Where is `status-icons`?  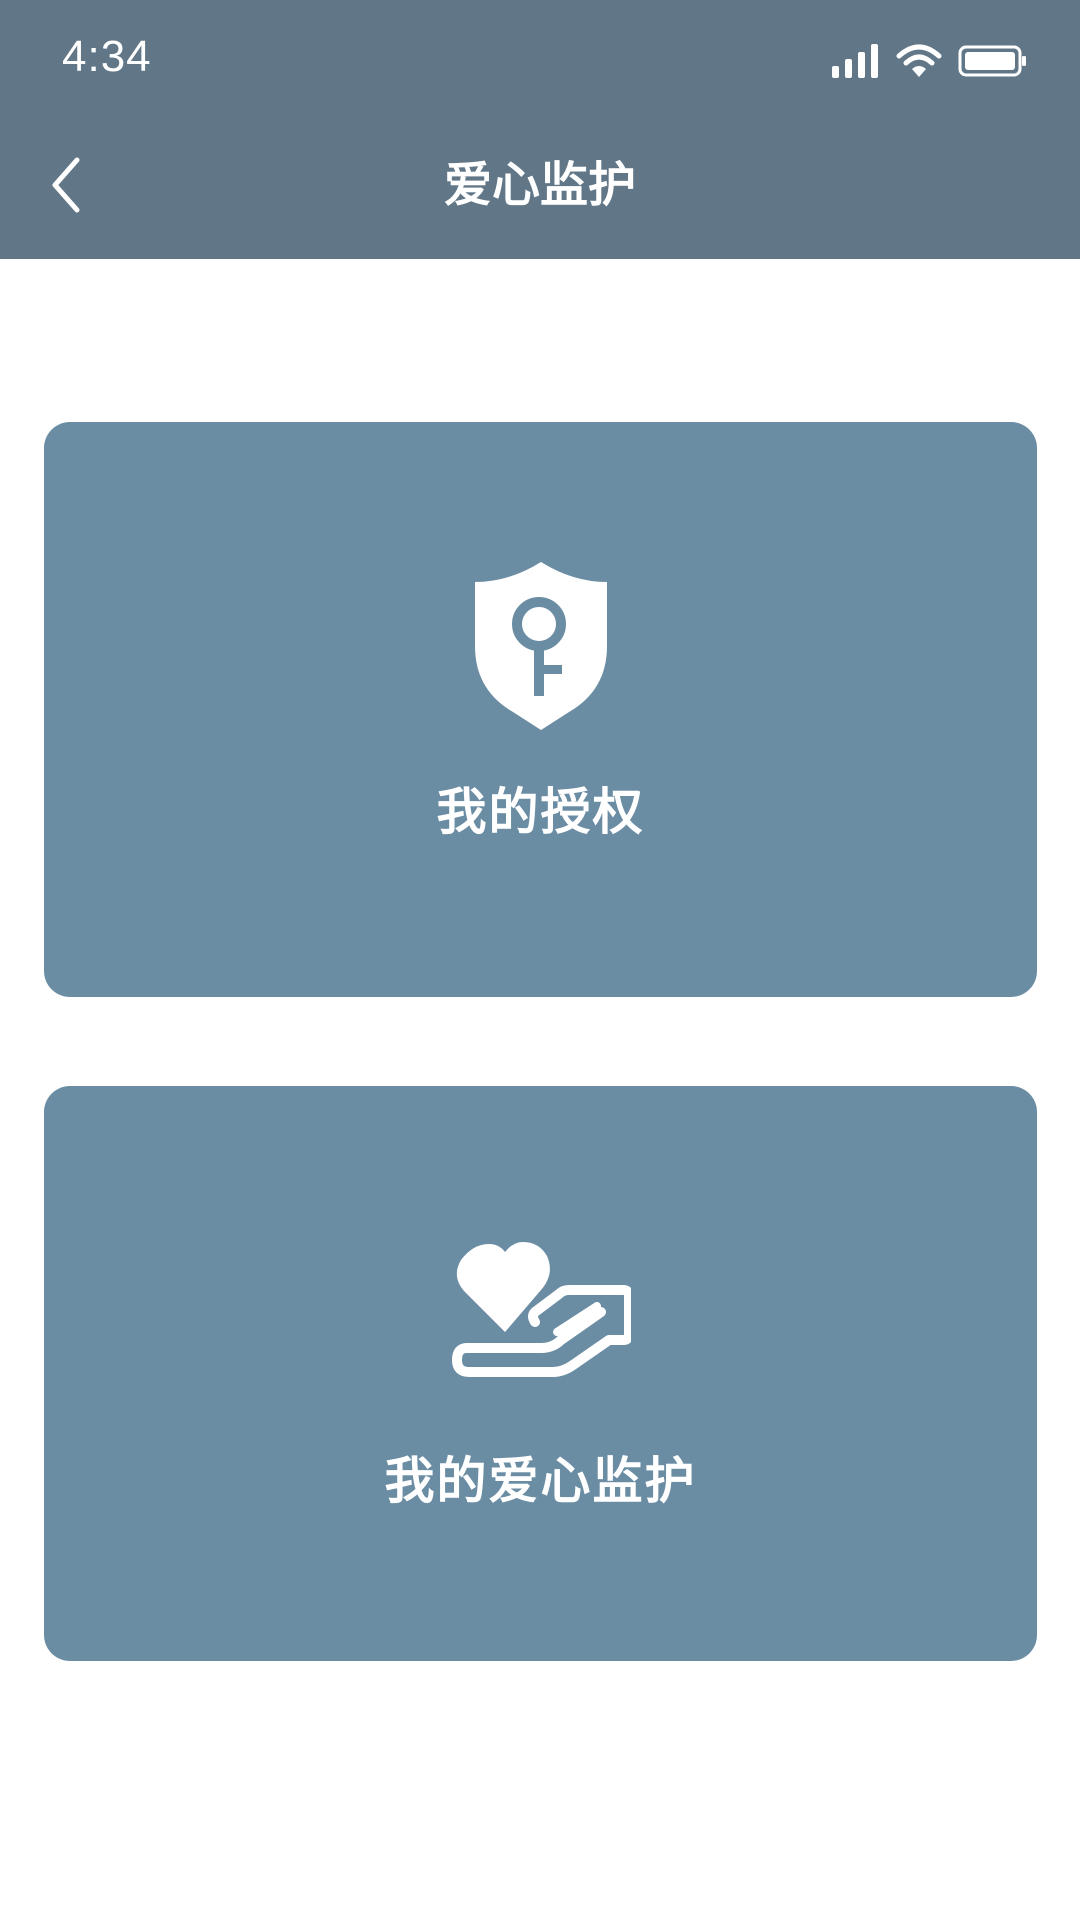 status-icons is located at coordinates (930, 61).